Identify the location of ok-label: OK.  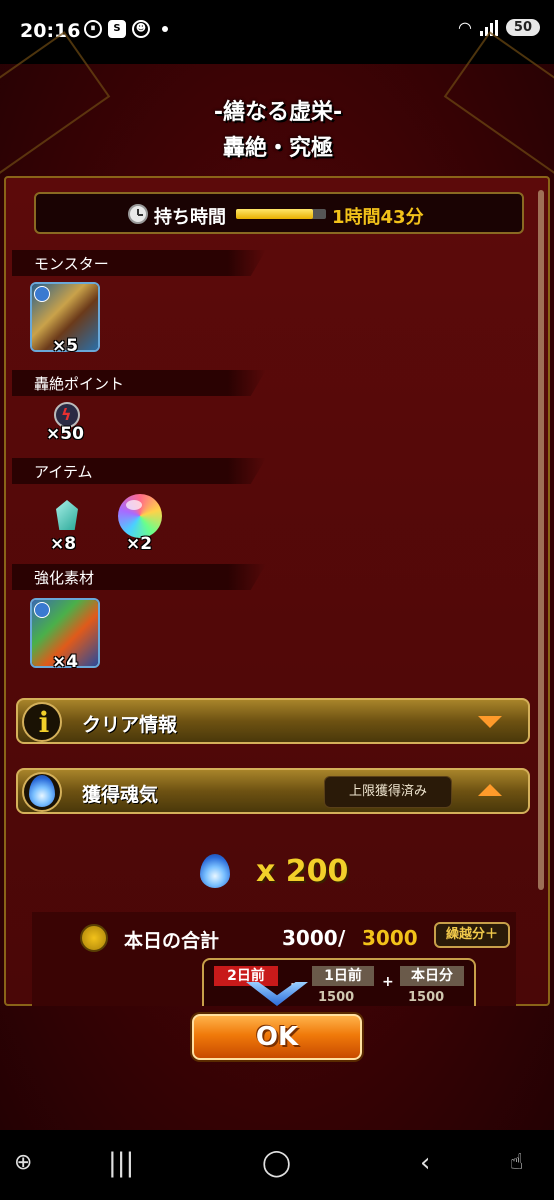
(277, 1037).